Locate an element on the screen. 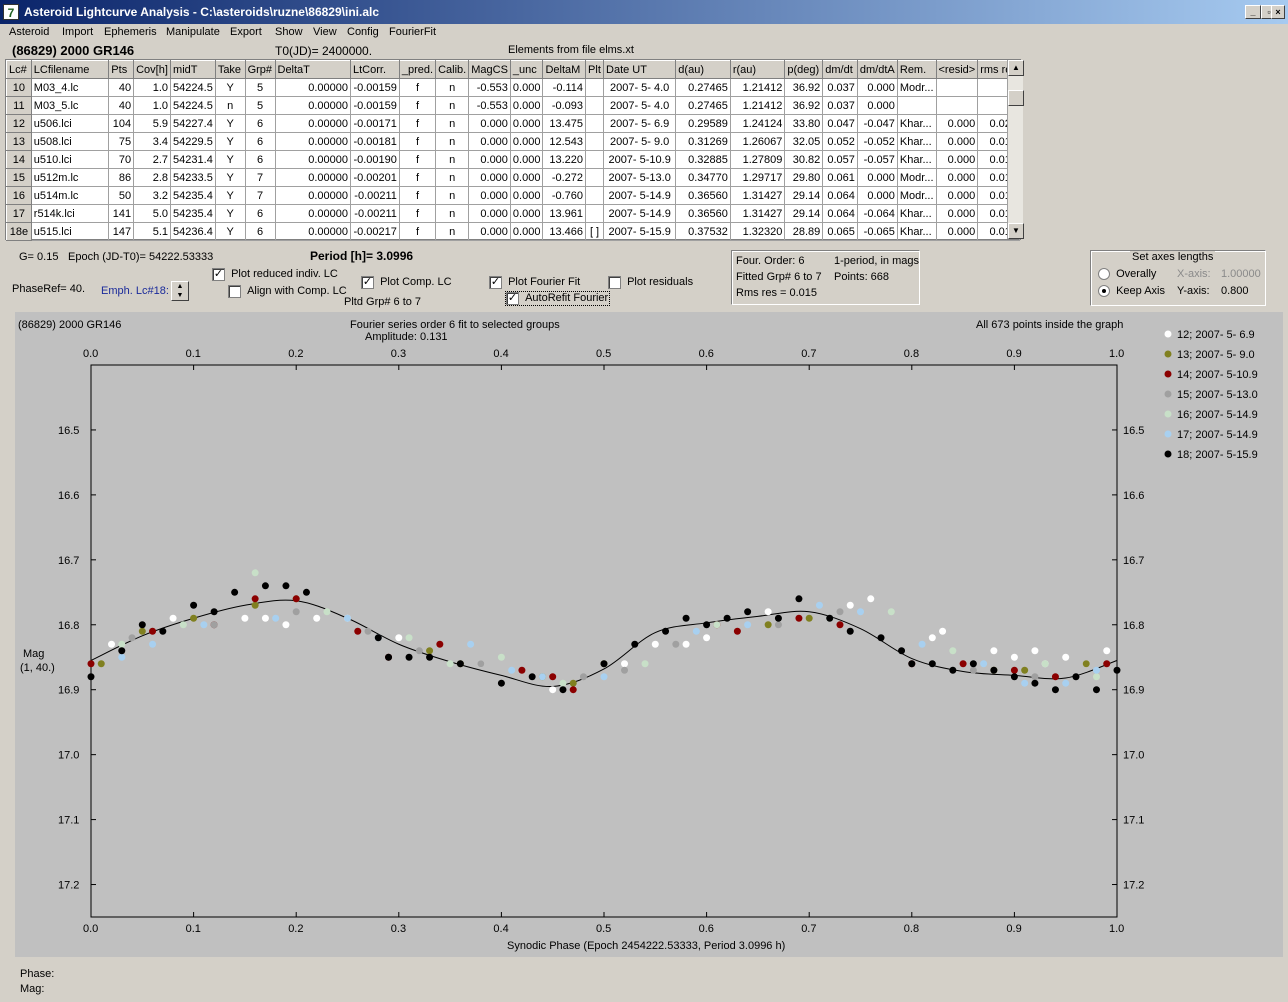 This screenshot has height=1002, width=1288. table-cell: 1.21412 is located at coordinates (757, 105).